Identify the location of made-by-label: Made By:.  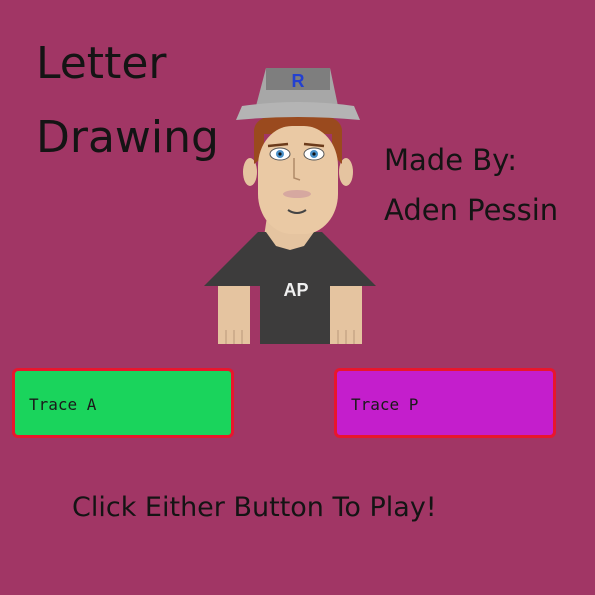
(450, 160).